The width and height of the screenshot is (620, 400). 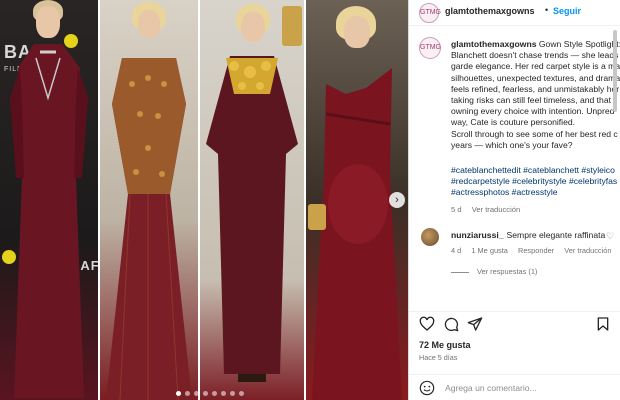 I want to click on share-icon, so click(x=475, y=324).